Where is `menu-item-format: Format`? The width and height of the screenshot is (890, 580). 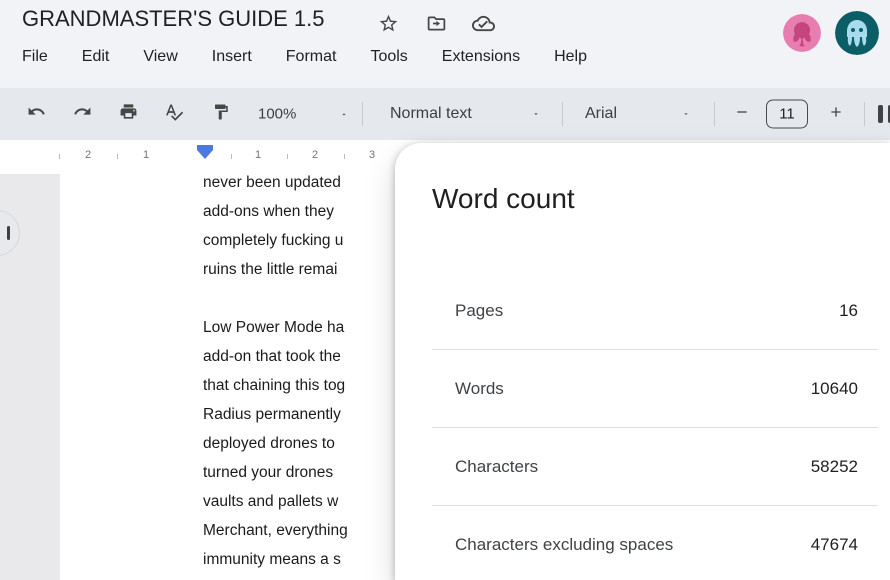
menu-item-format: Format is located at coordinates (311, 57).